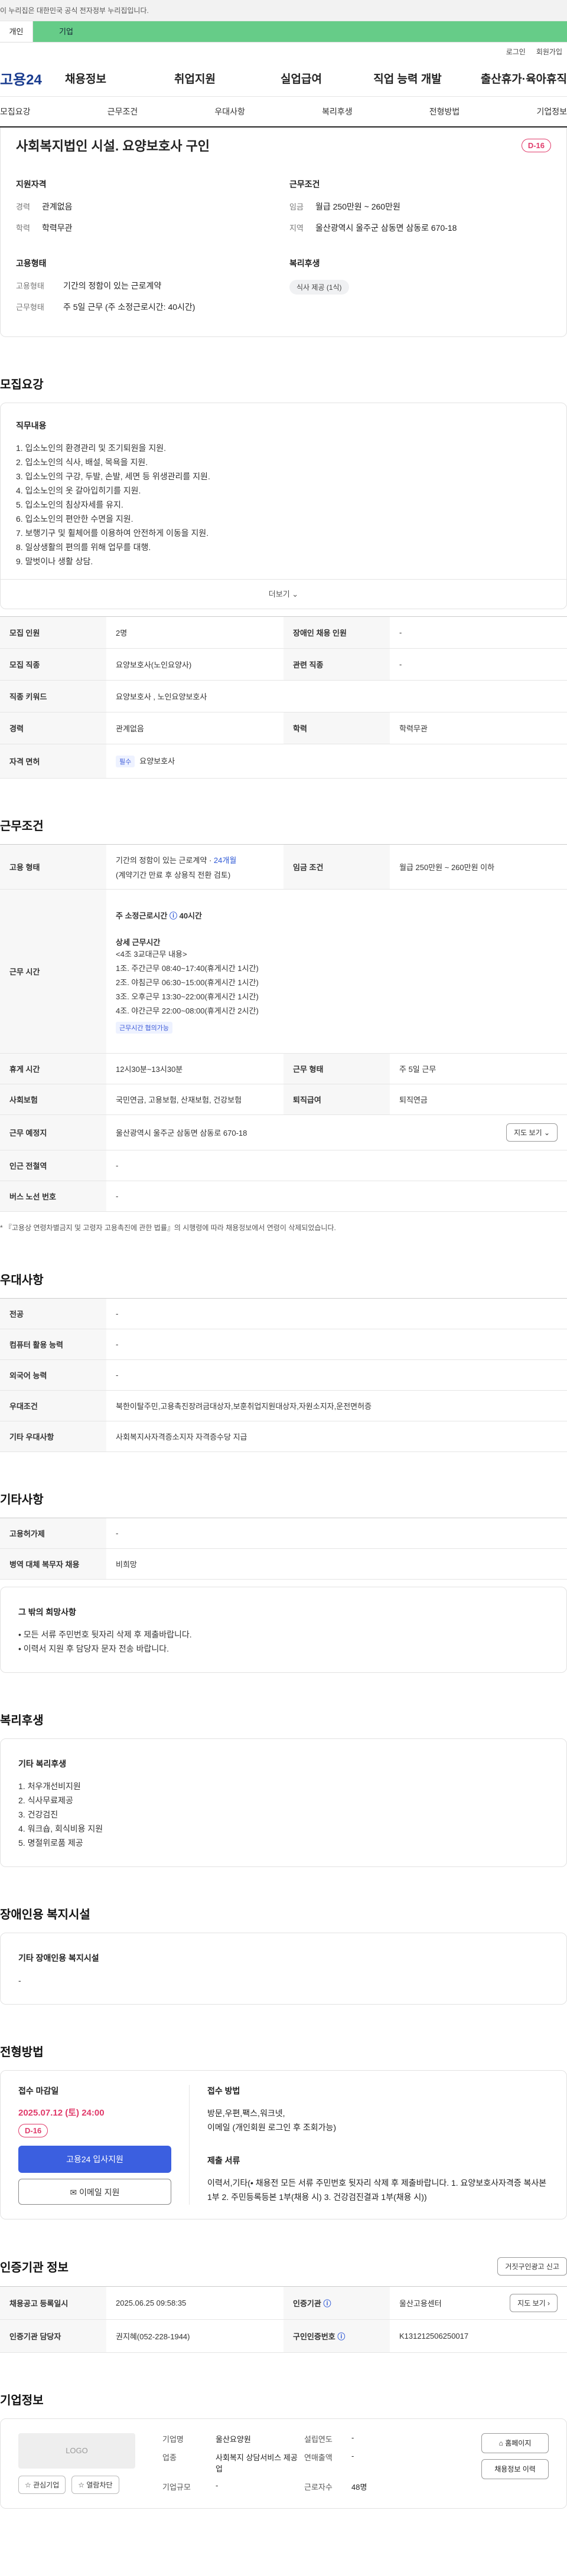 This screenshot has height=2576, width=567. I want to click on anchor-recruit: 모집요강, so click(15, 111).